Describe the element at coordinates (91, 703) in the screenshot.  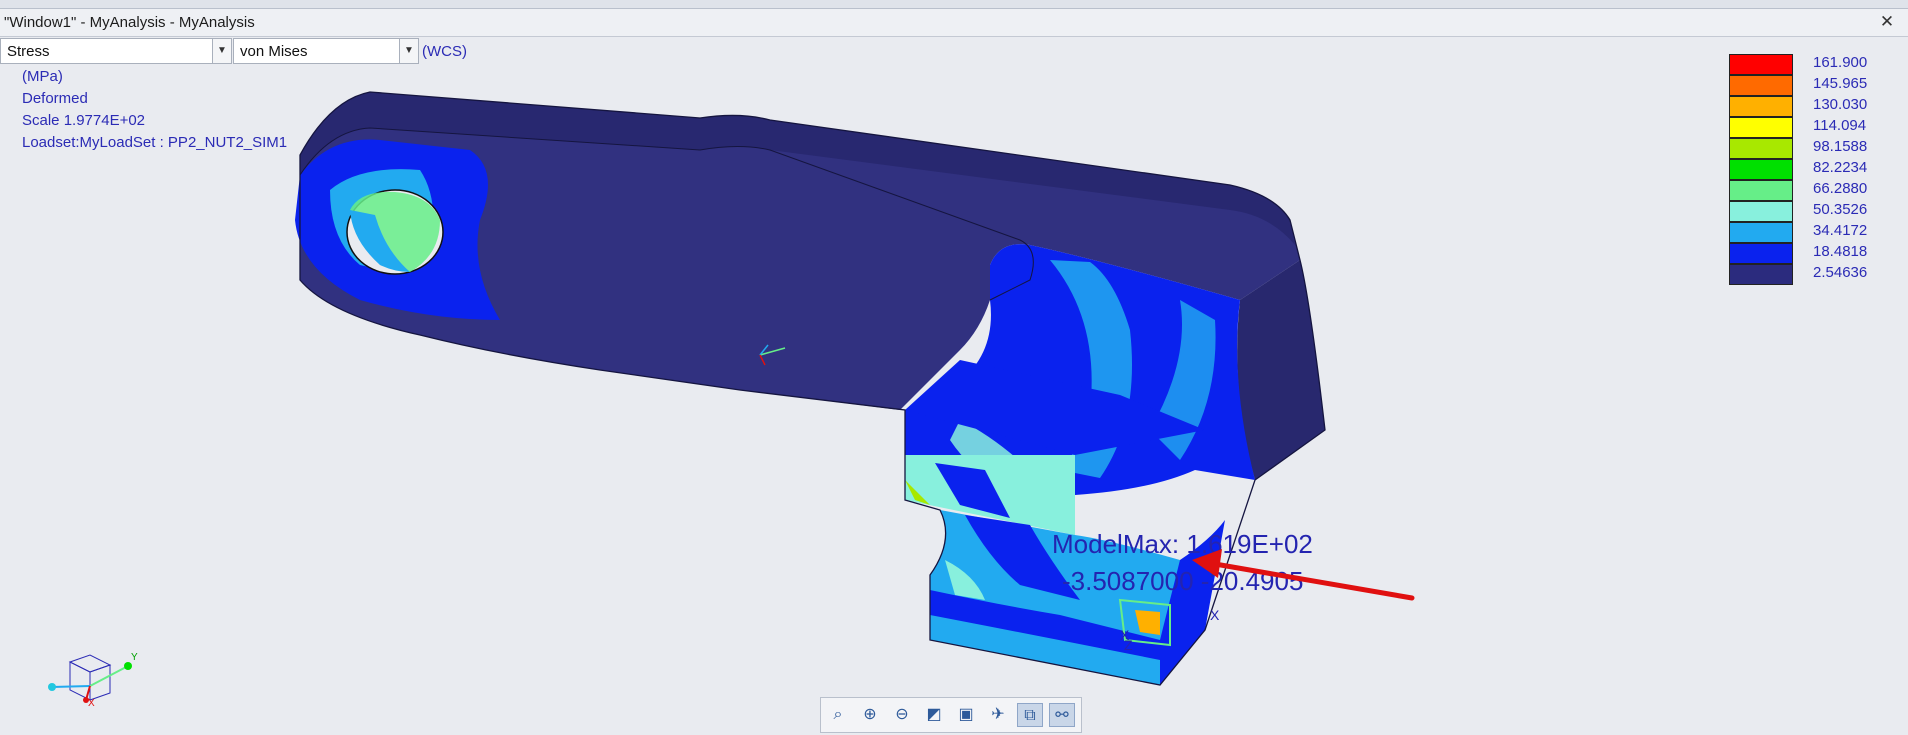
I see `triad-x-label: X` at that location.